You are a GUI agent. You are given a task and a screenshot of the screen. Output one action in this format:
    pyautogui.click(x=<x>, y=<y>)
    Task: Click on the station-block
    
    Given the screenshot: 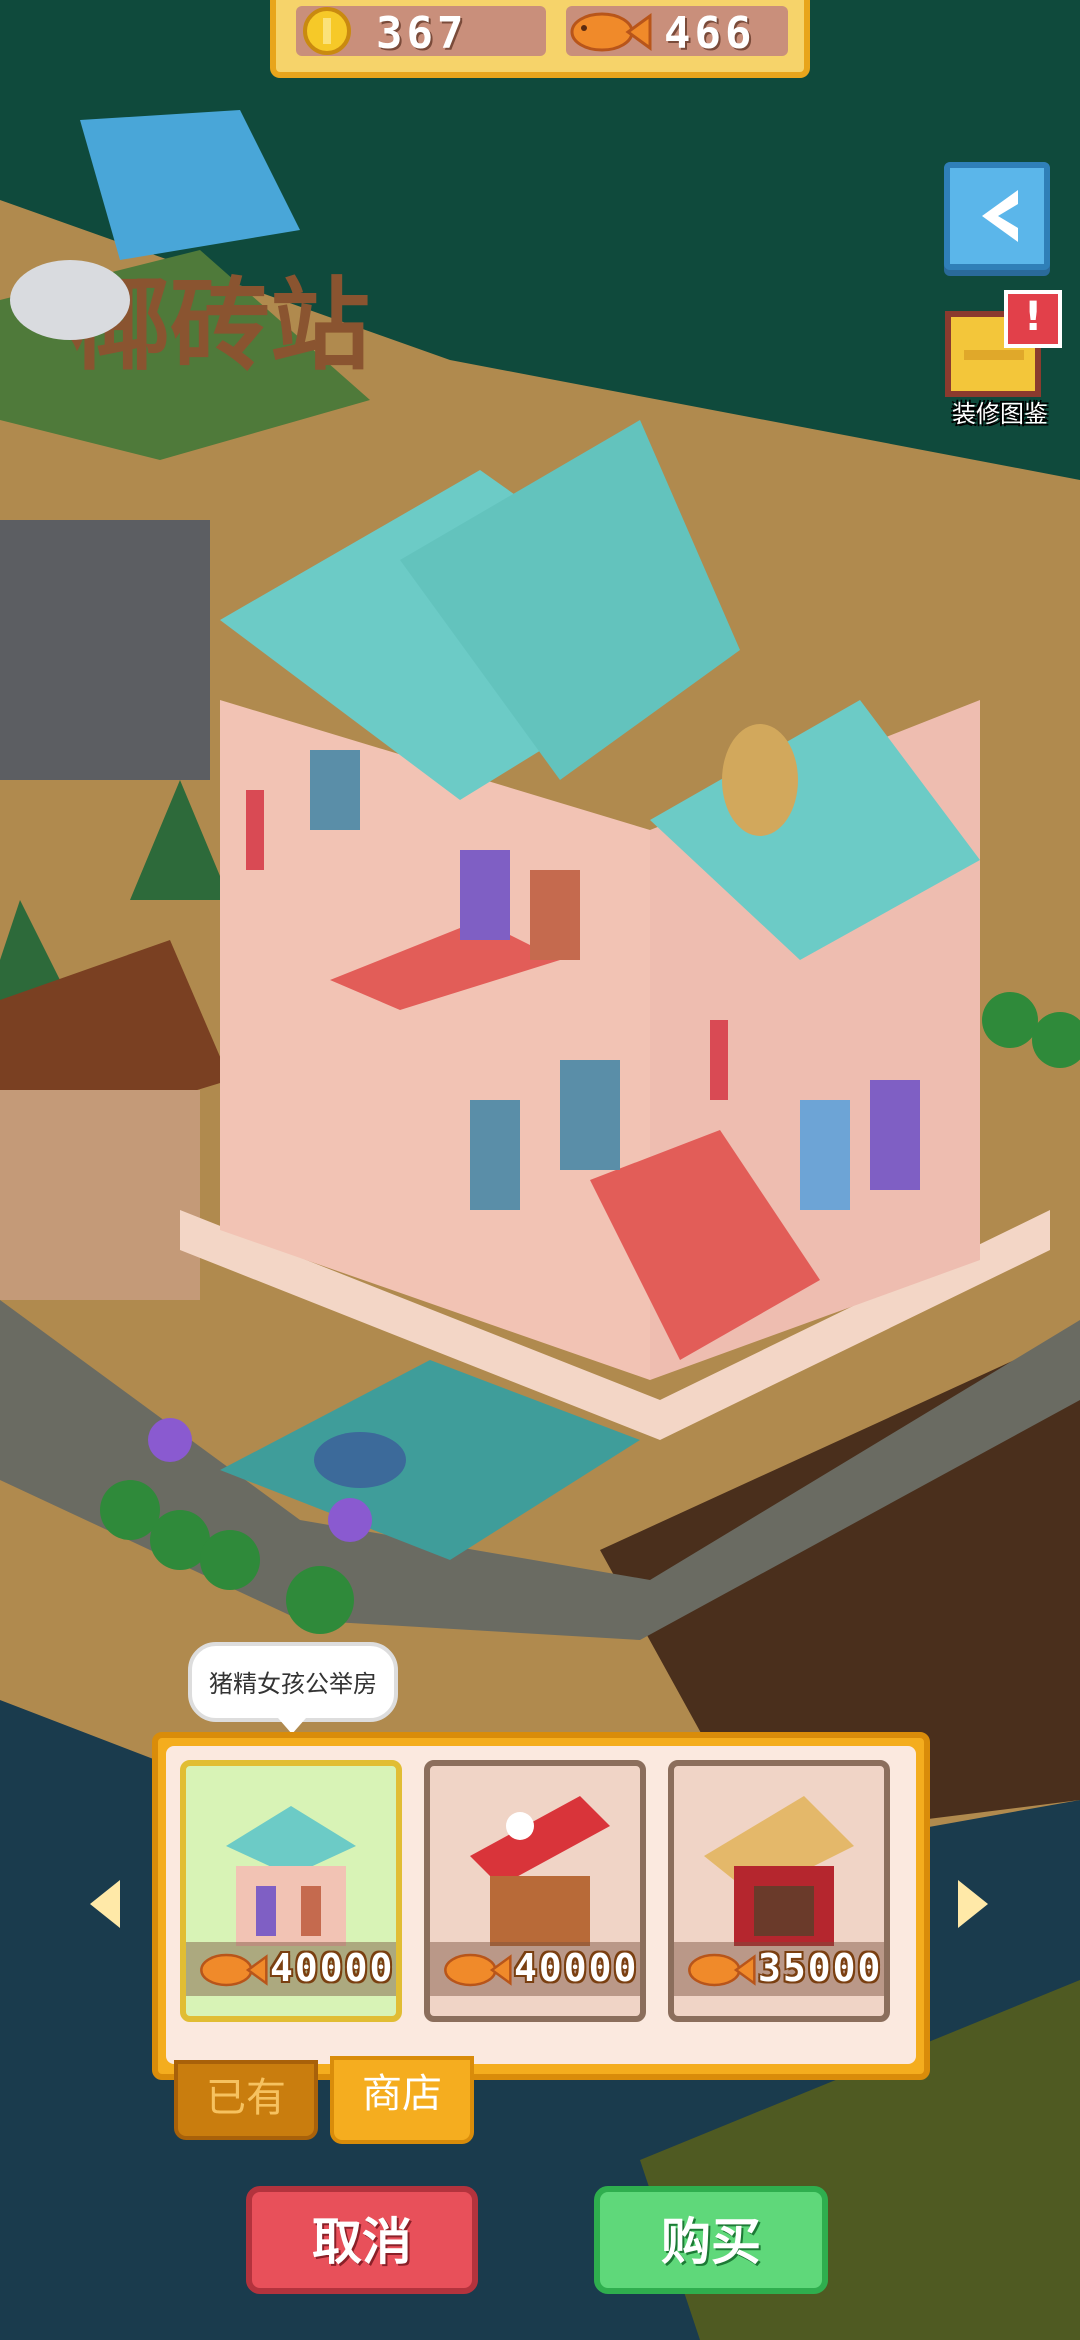 What is the action you would take?
    pyautogui.click(x=105, y=650)
    